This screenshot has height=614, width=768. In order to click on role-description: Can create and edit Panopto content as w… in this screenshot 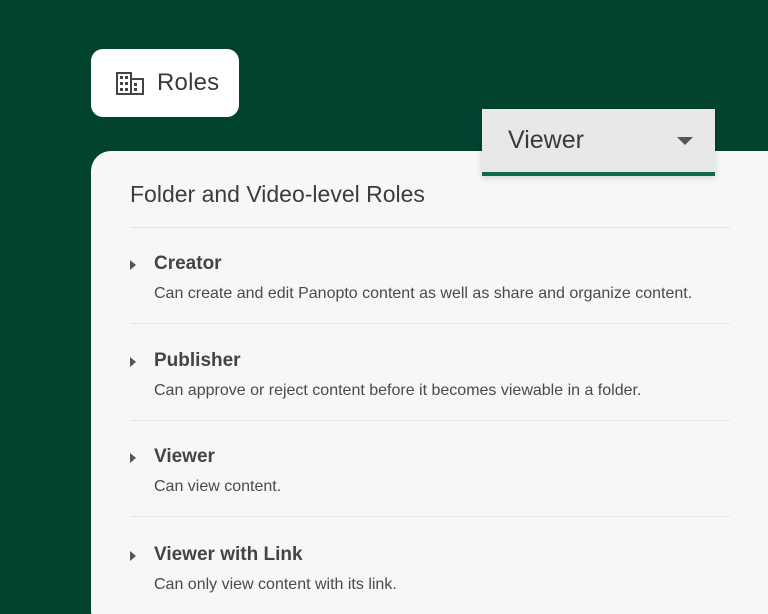, I will do `click(423, 293)`.